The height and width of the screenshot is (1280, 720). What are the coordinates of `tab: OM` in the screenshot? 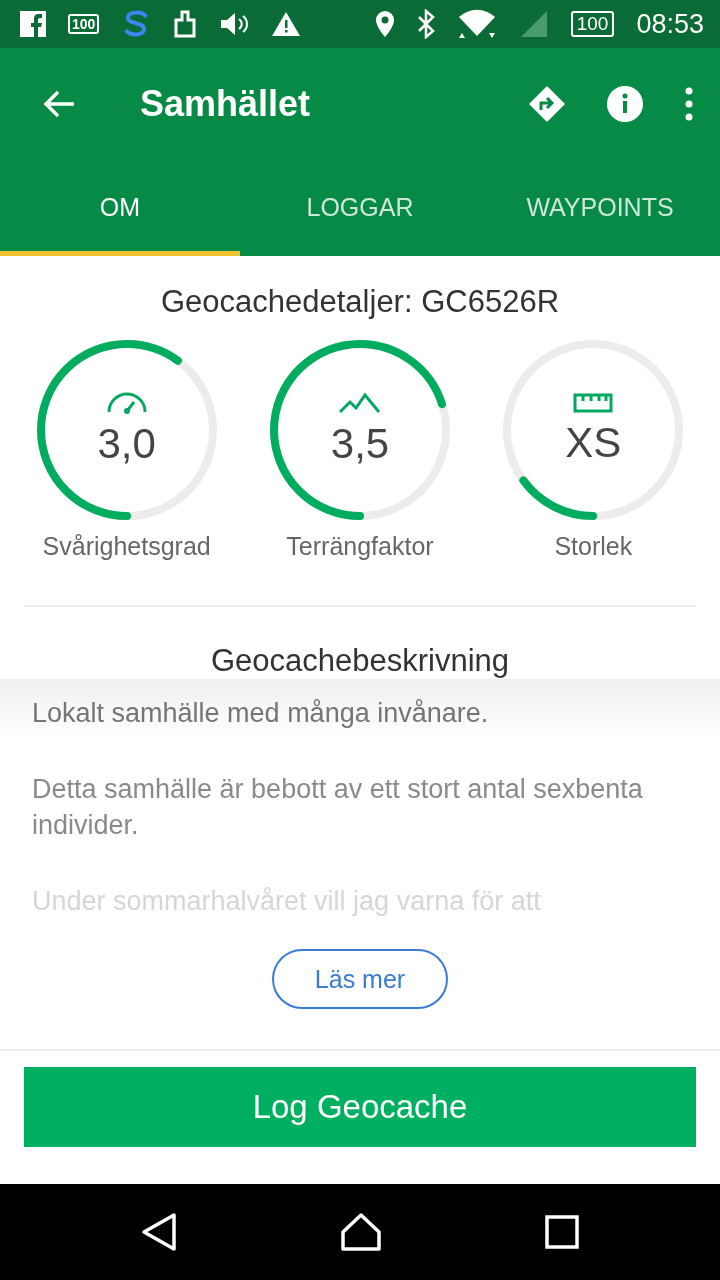 It's located at (120, 208).